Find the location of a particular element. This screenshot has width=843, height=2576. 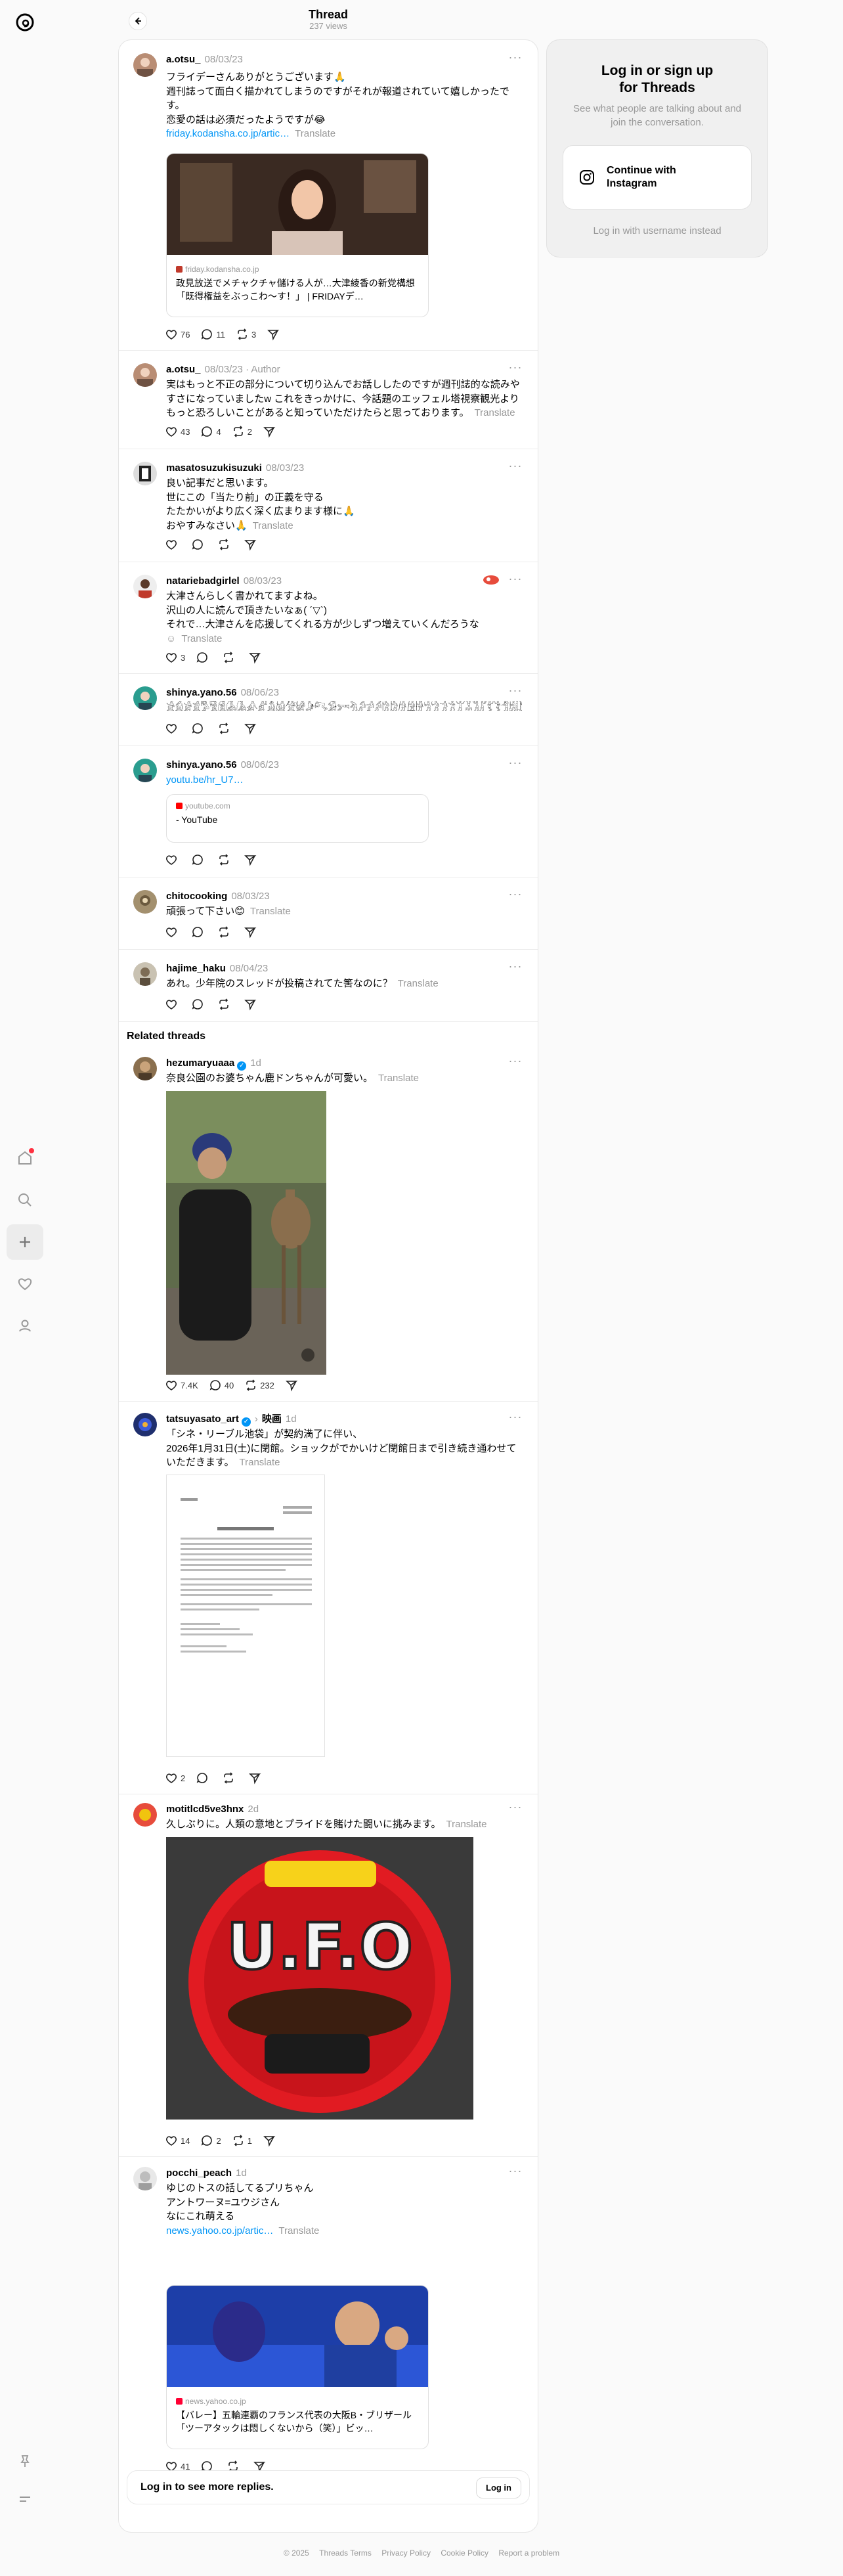

reply-button: 40 is located at coordinates (221, 1385).